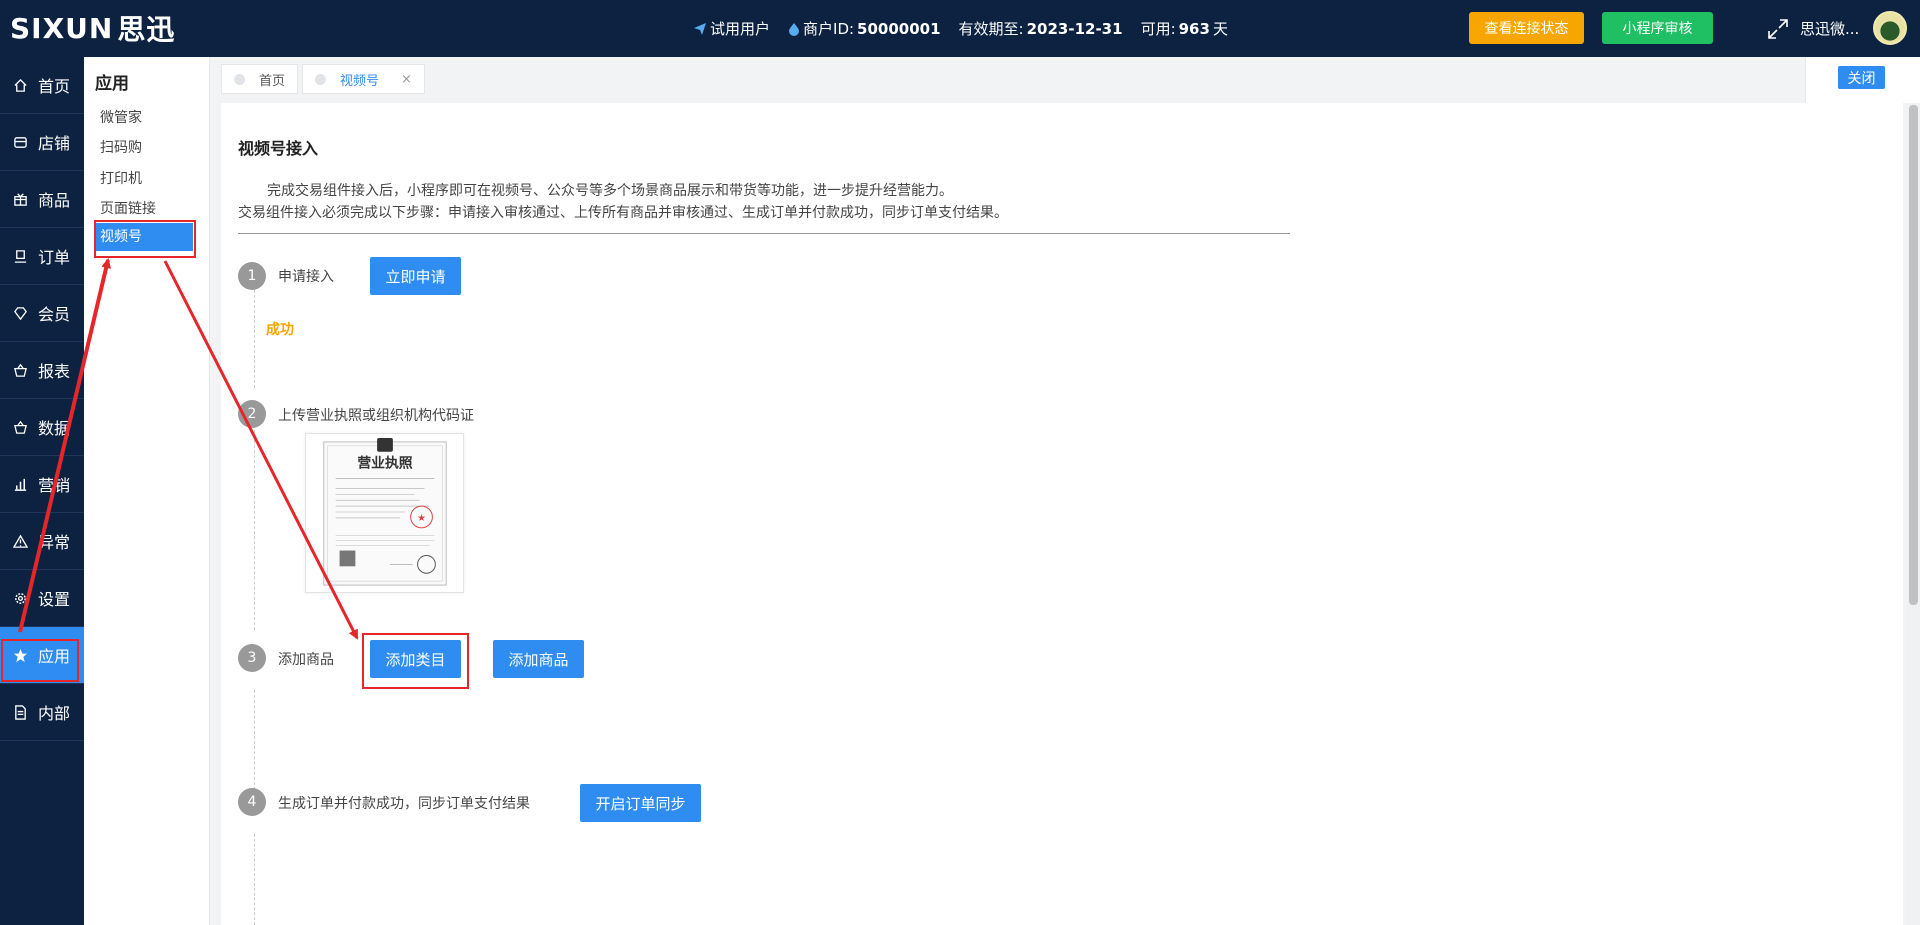 The height and width of the screenshot is (925, 1920). Describe the element at coordinates (252, 414) in the screenshot. I see `step-2-number: 2` at that location.